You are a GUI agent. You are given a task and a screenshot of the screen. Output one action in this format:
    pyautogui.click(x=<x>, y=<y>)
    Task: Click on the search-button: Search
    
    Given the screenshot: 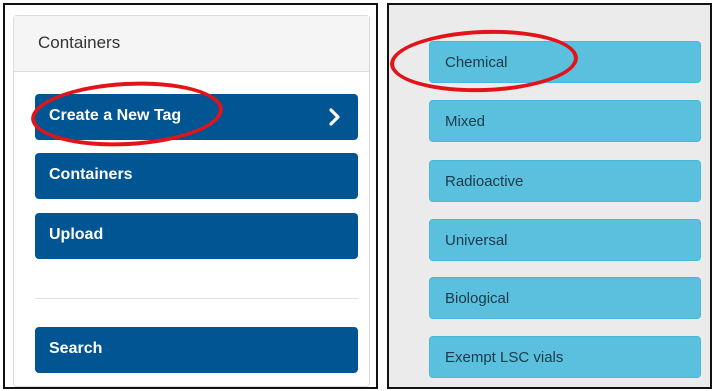 What is the action you would take?
    pyautogui.click(x=196, y=350)
    